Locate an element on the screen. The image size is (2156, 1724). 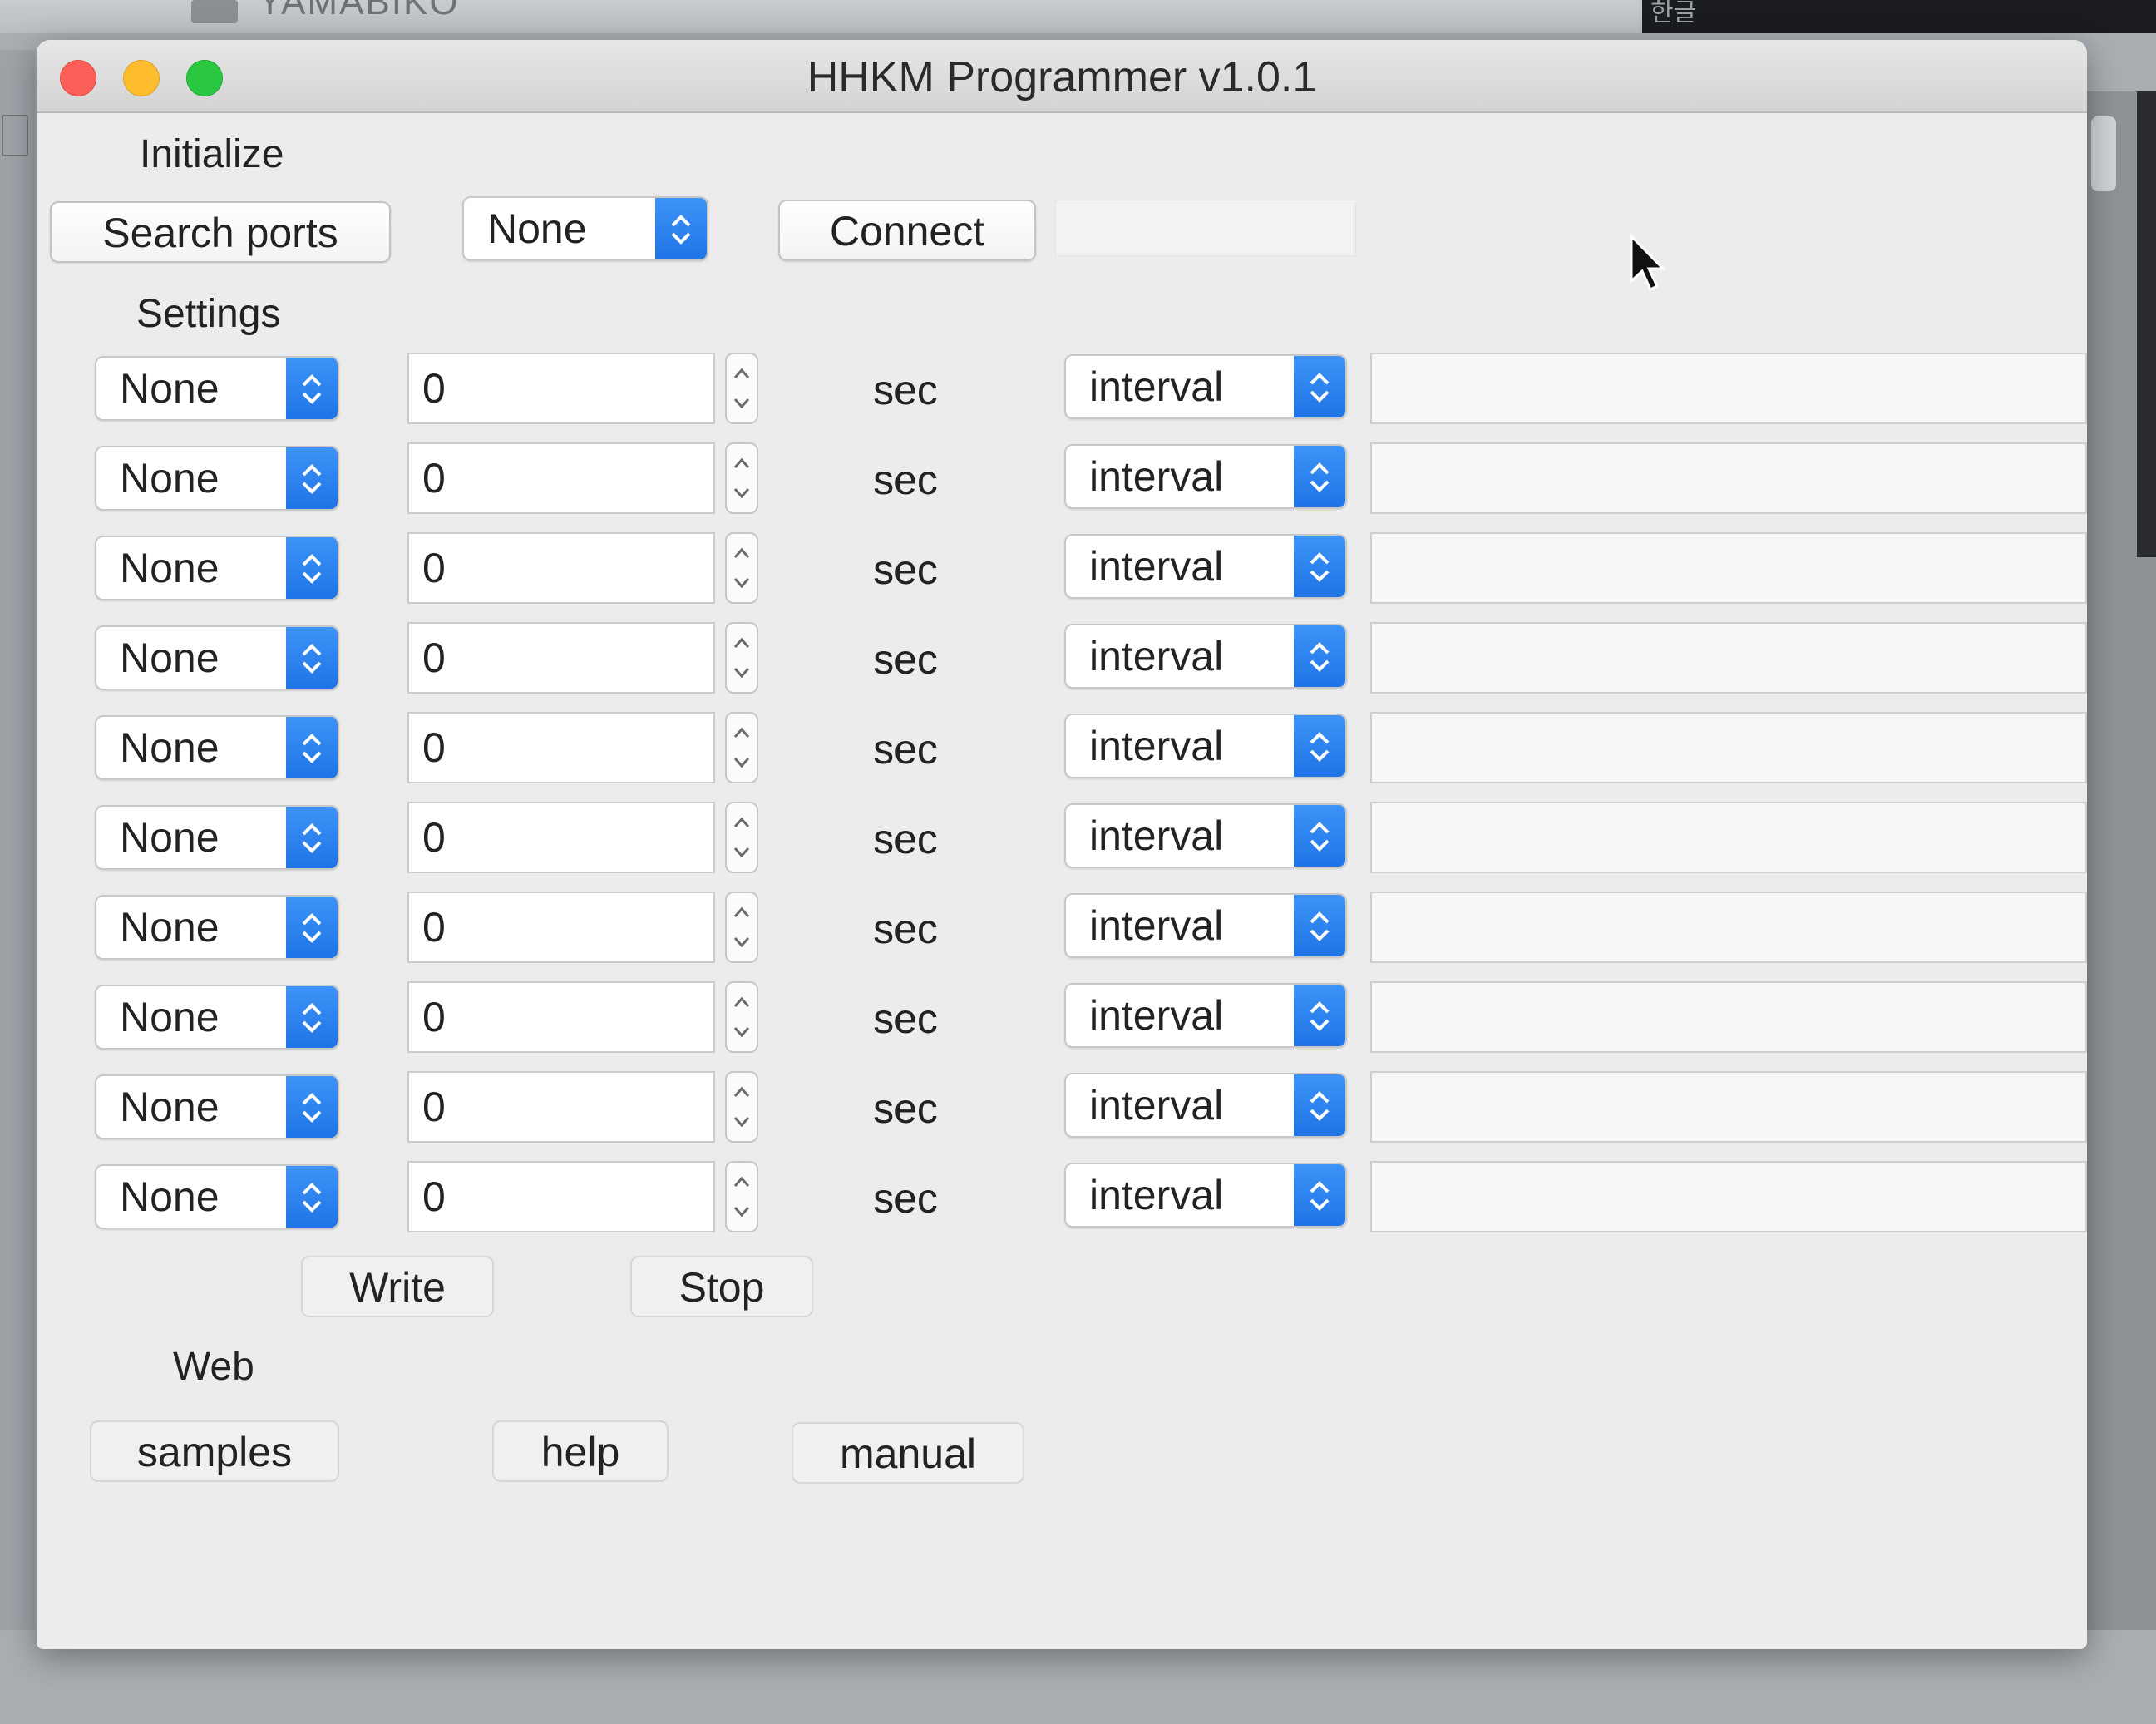
stop-button: Stop is located at coordinates (721, 1286).